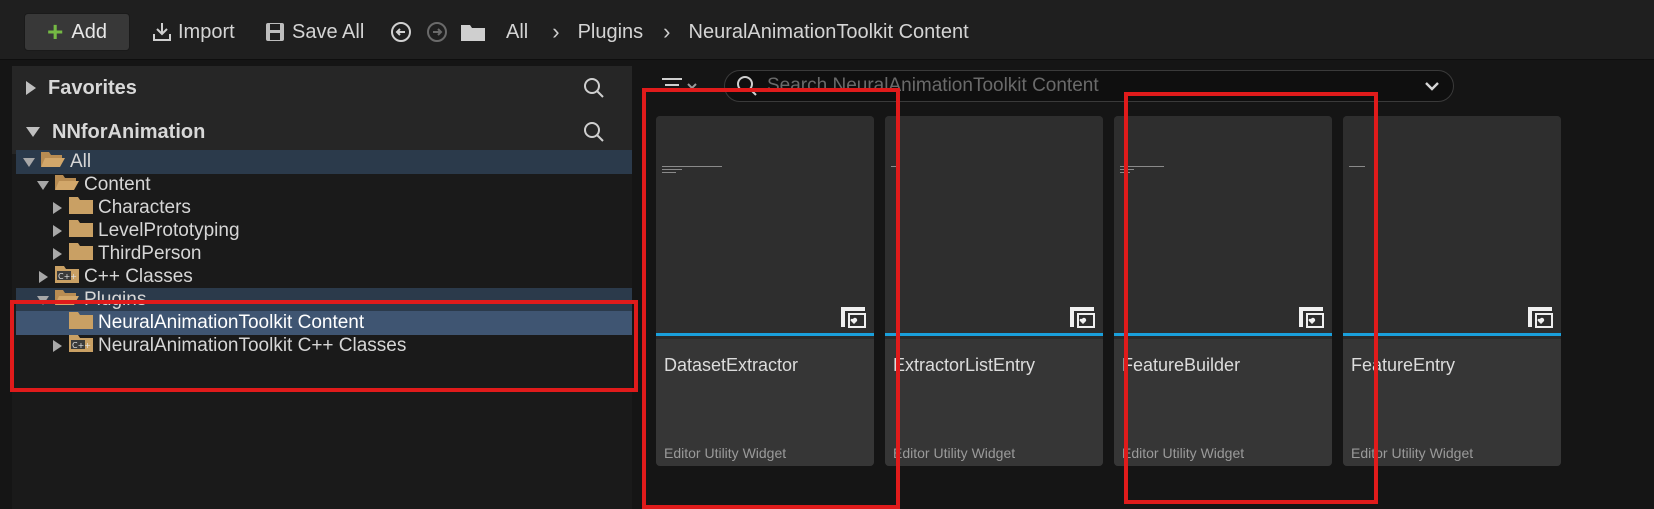 The height and width of the screenshot is (509, 1654). What do you see at coordinates (964, 365) in the screenshot?
I see `asset-name: ExtractorListEntry` at bounding box center [964, 365].